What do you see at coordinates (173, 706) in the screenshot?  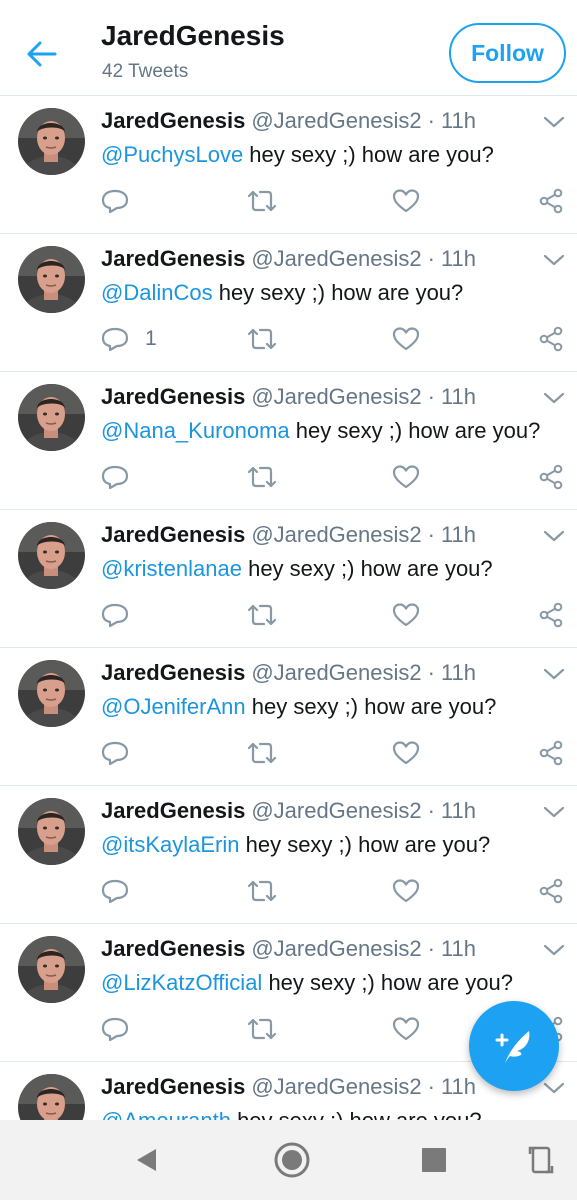 I see `tweet-mention-link: @OJeniferAnn` at bounding box center [173, 706].